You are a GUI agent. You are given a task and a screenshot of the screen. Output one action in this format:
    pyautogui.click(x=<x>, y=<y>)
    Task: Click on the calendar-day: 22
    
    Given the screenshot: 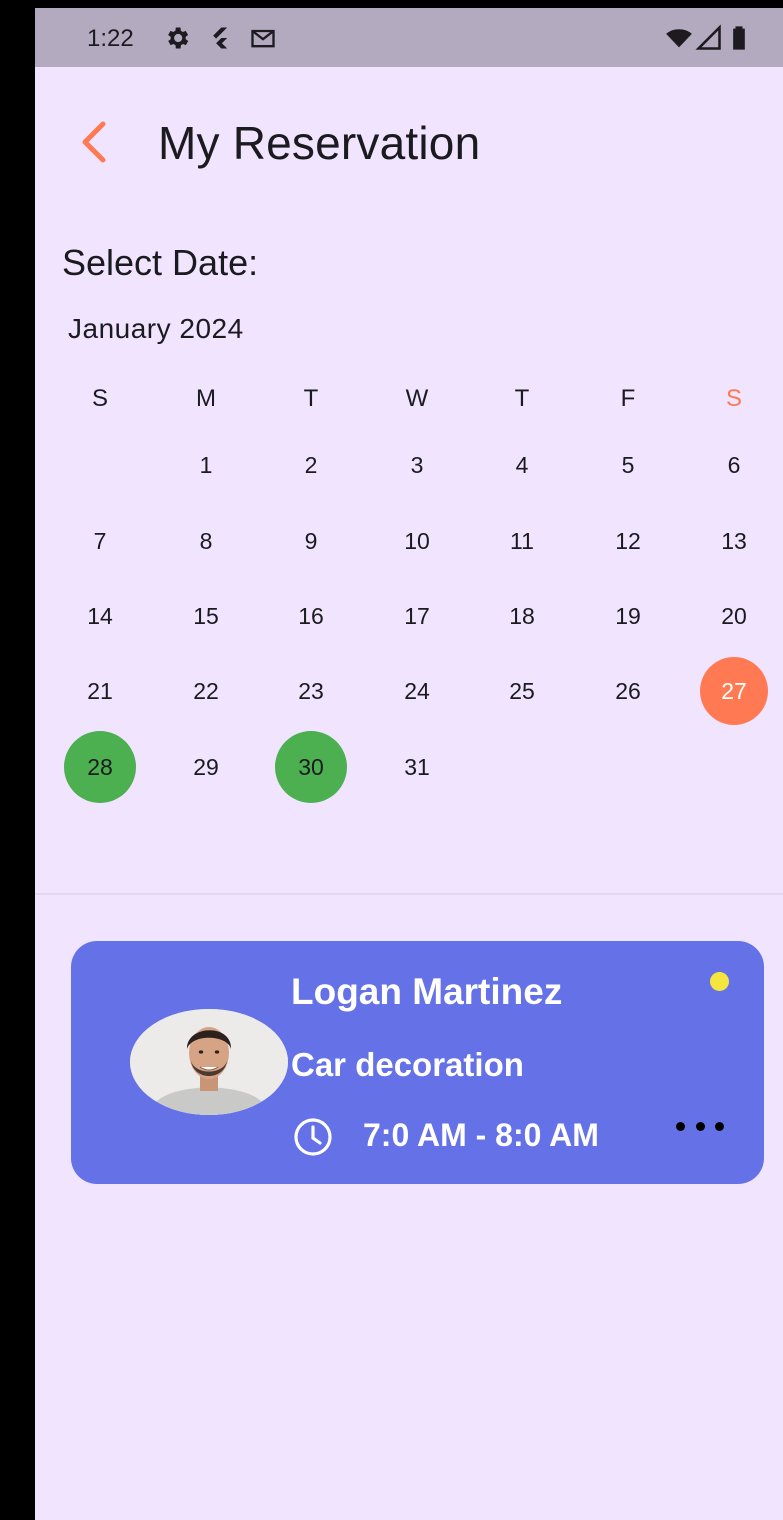 What is the action you would take?
    pyautogui.click(x=206, y=691)
    